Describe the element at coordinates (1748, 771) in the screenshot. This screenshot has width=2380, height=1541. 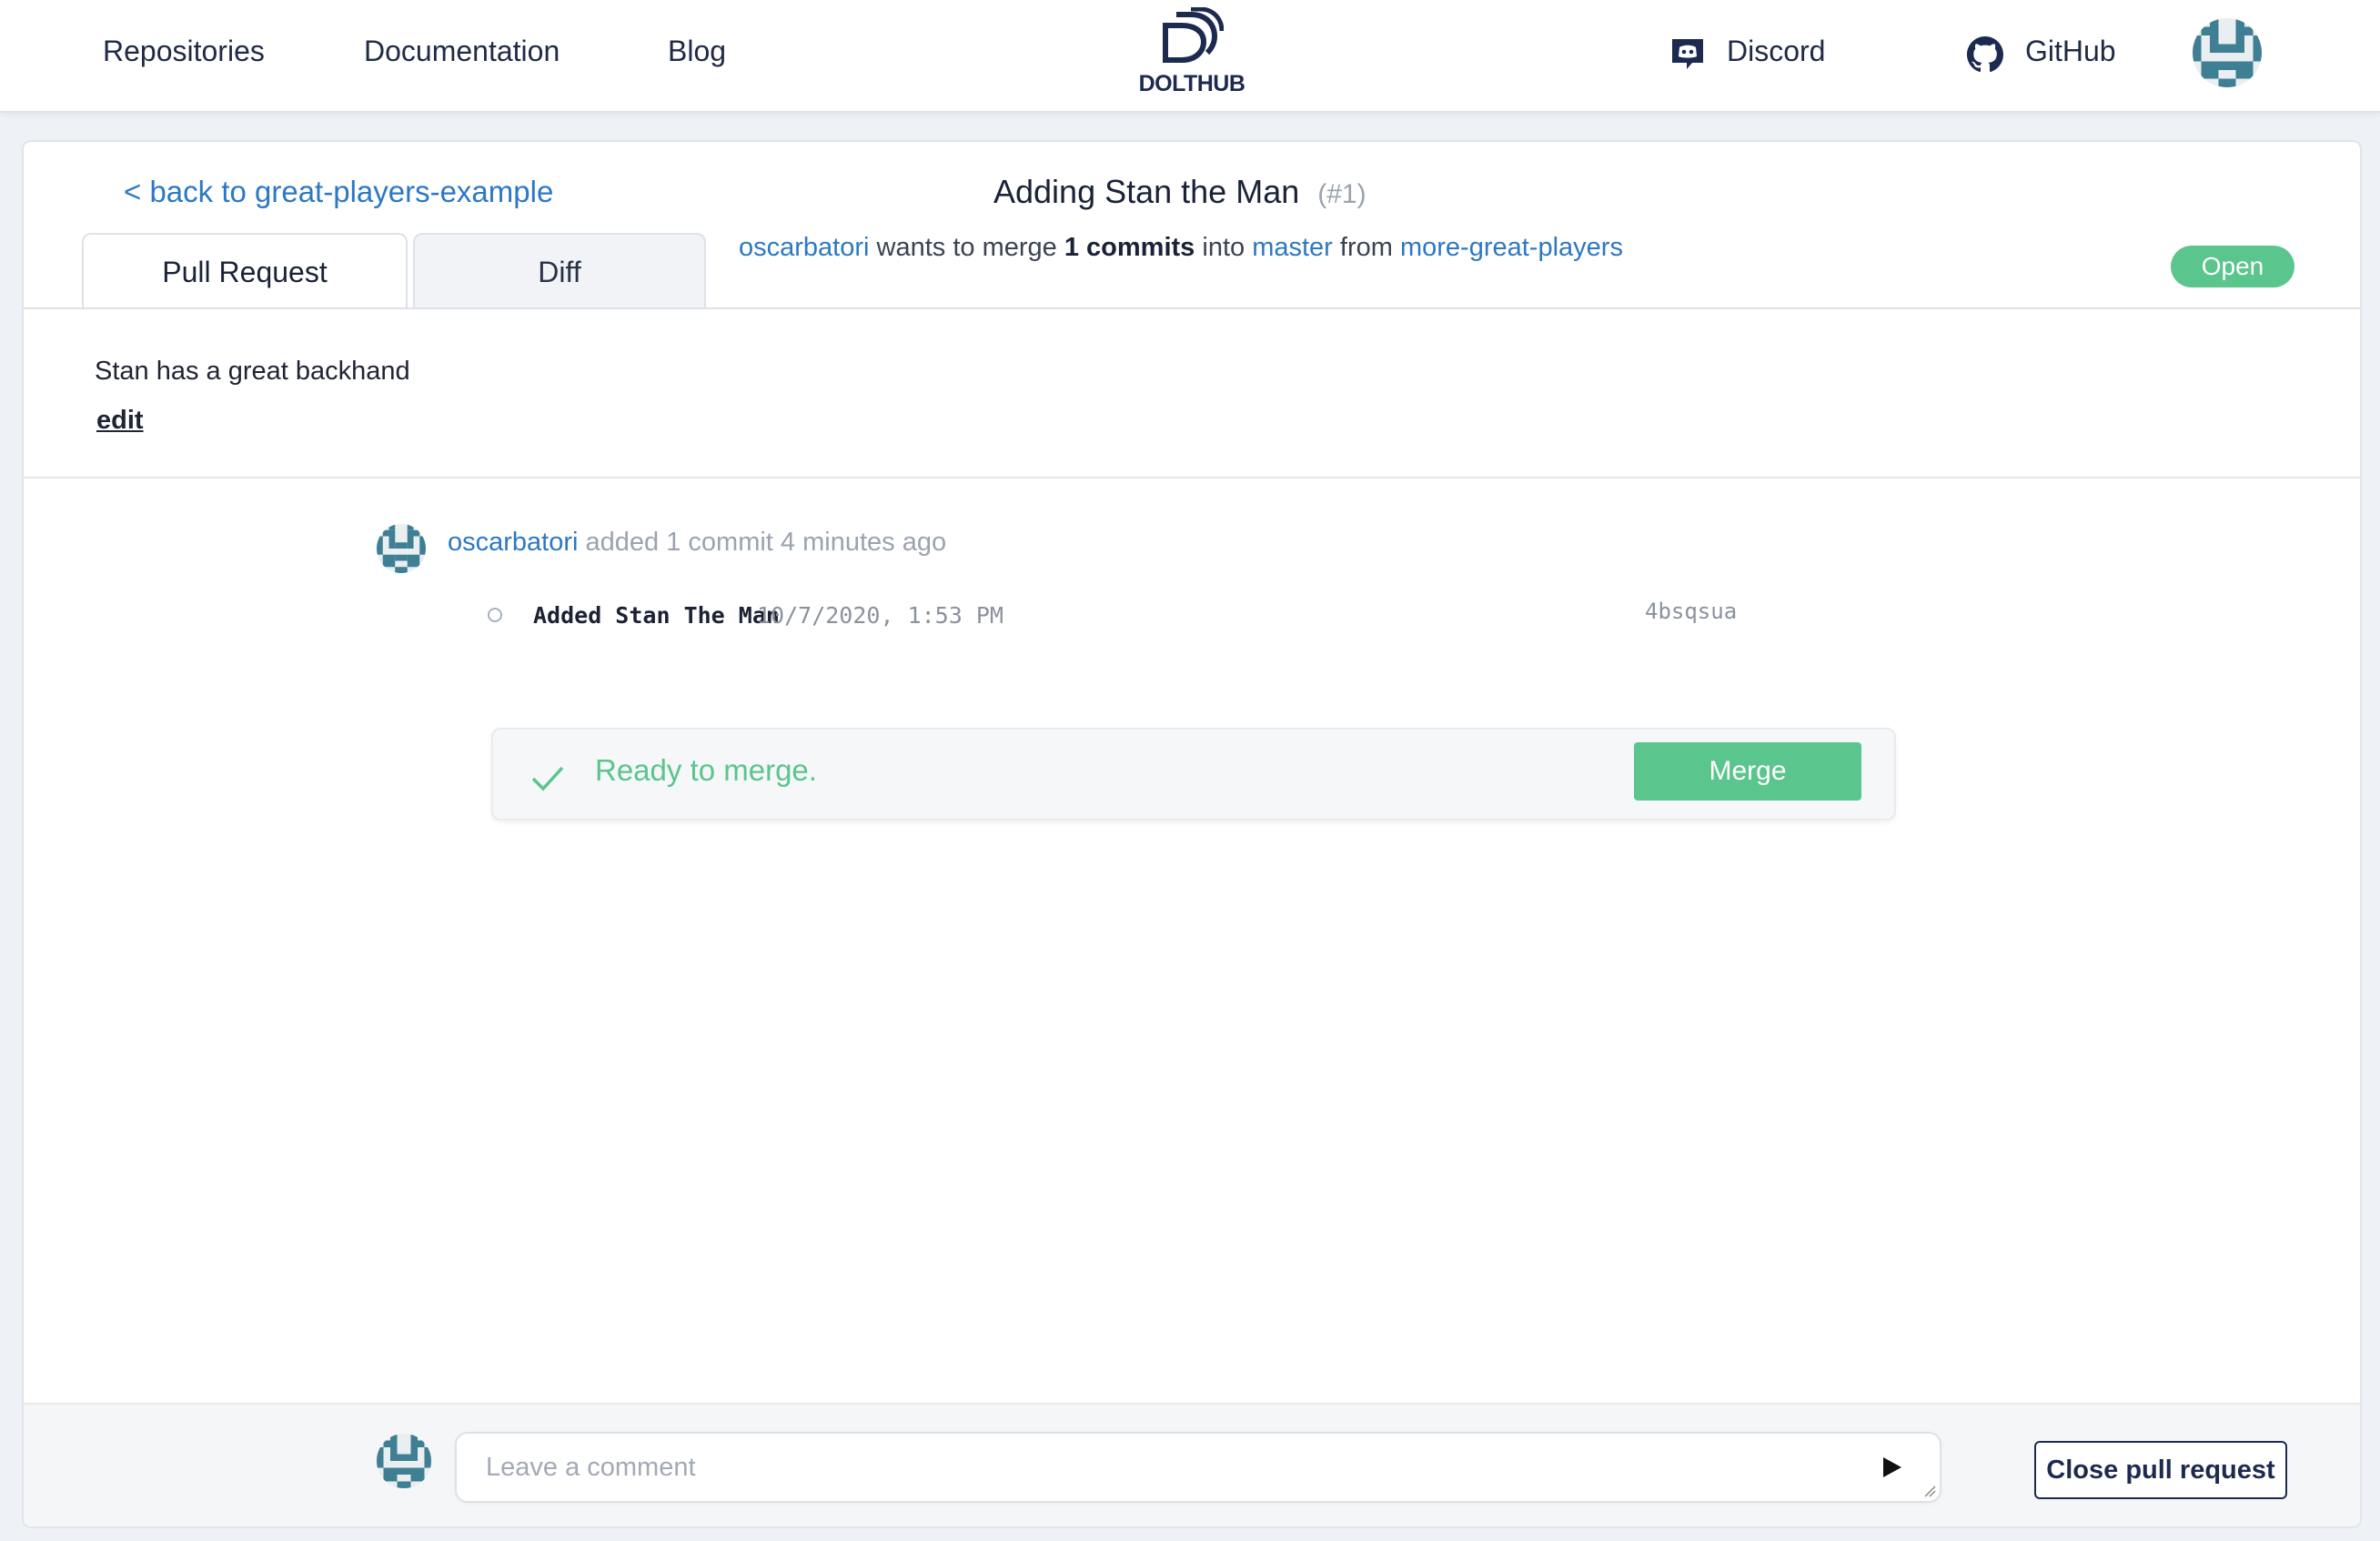
I see `merge-button: Merge` at that location.